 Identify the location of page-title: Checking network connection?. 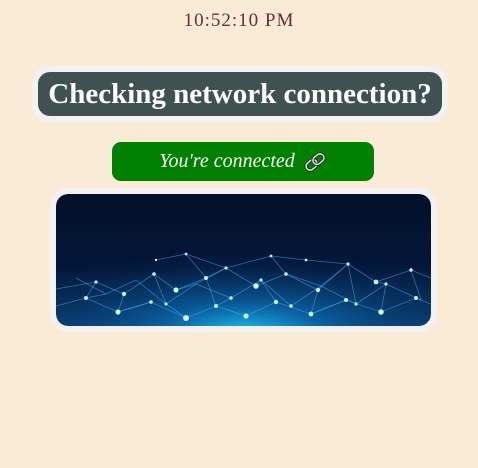
(240, 93).